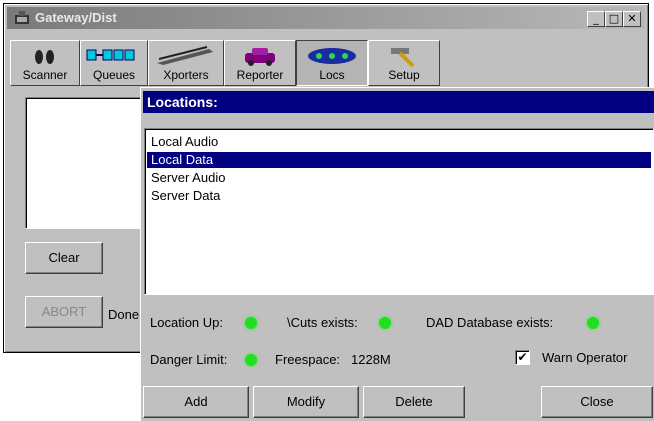 This screenshot has height=421, width=654. I want to click on location-item: Local Audio, so click(399, 142).